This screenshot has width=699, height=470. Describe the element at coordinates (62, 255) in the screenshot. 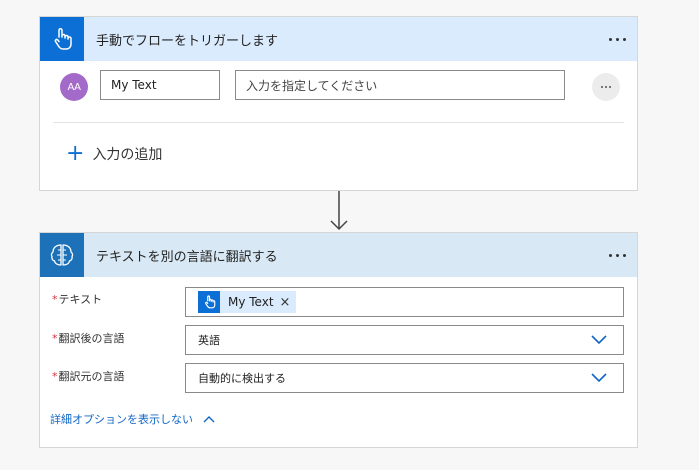

I see `brain-icon` at that location.